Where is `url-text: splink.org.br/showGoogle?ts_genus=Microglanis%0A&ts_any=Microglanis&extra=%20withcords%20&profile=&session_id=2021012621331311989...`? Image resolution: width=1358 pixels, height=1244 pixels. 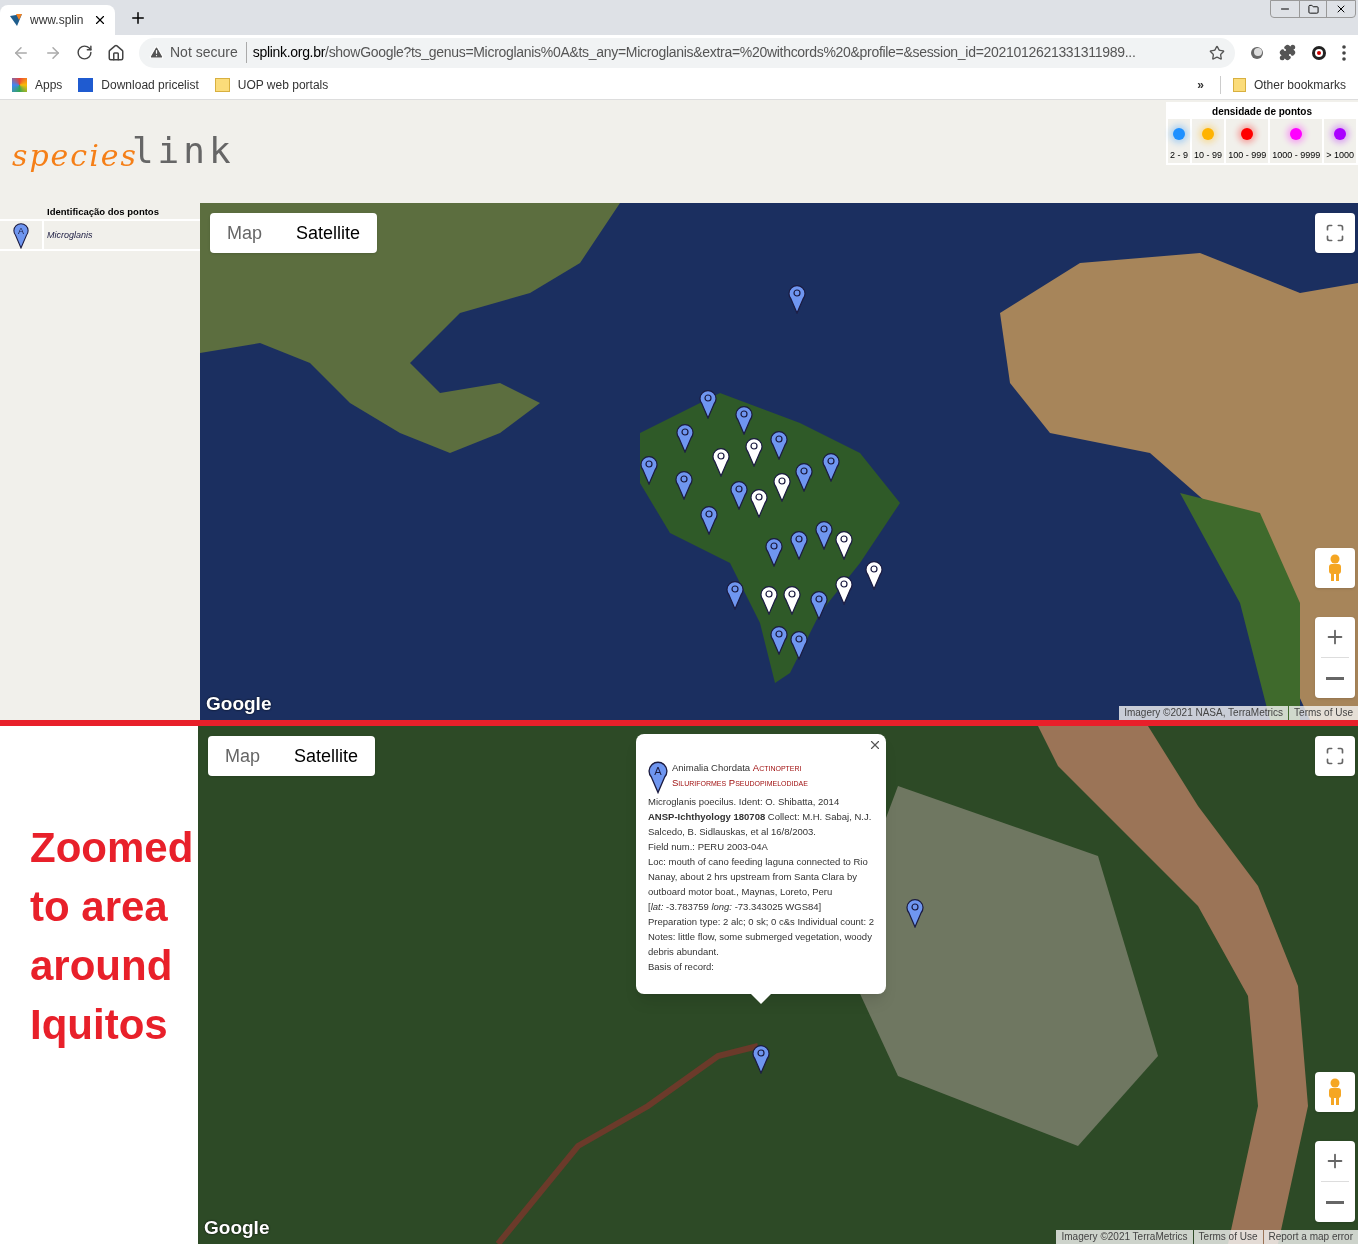
url-text: splink.org.br/showGoogle?ts_genus=Microglanis%0A&ts_any=Microglanis&extra=%20withcords%20&profile=&session_id=2021012621331311989... is located at coordinates (694, 52).